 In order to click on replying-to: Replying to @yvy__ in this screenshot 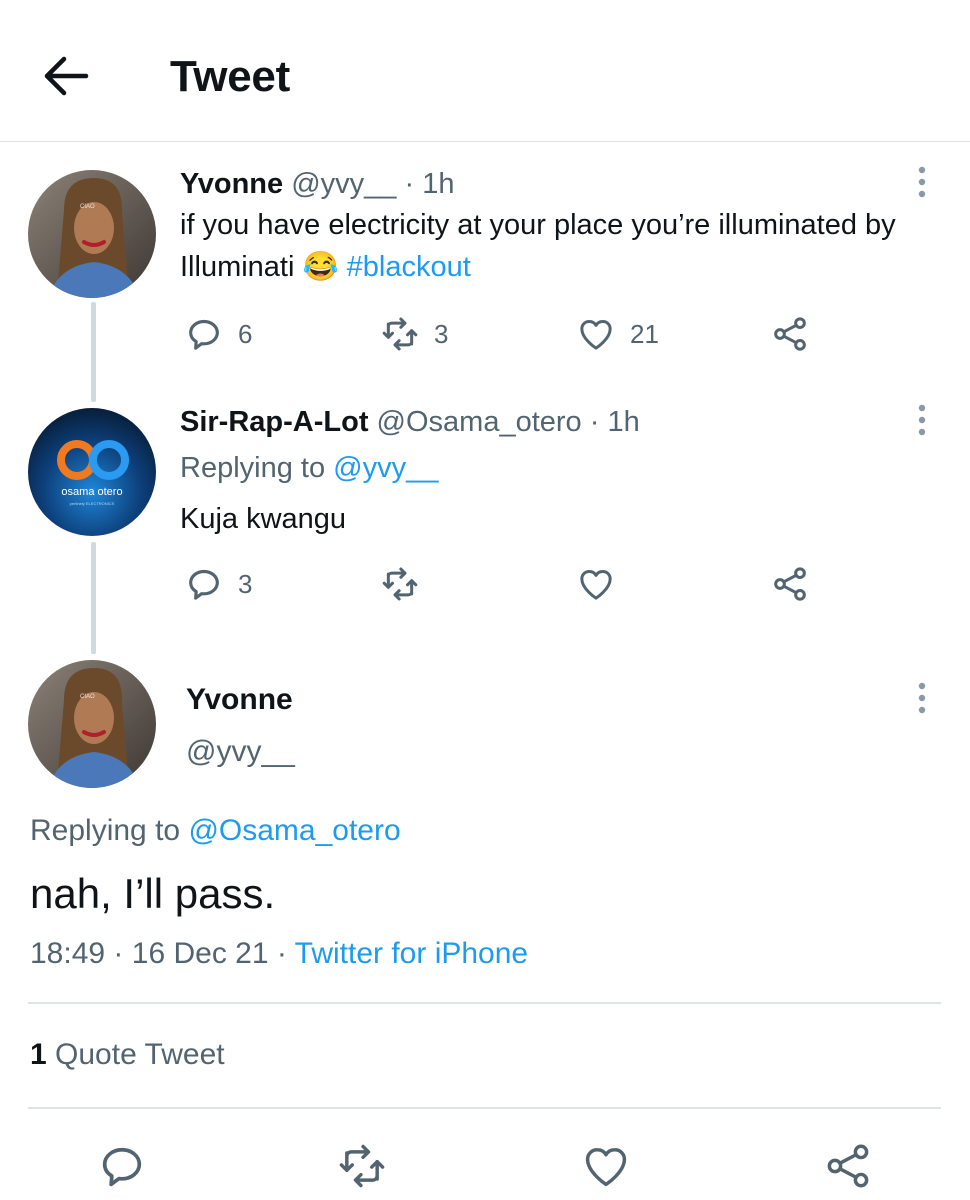, I will do `click(309, 468)`.